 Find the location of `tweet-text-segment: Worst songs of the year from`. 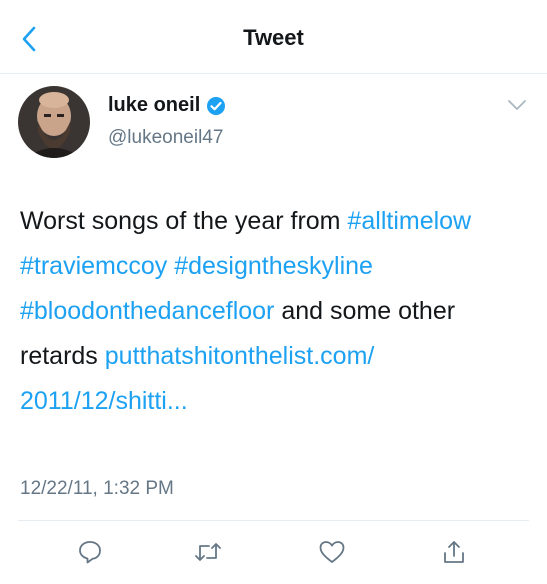

tweet-text-segment: Worst songs of the year from is located at coordinates (184, 221).